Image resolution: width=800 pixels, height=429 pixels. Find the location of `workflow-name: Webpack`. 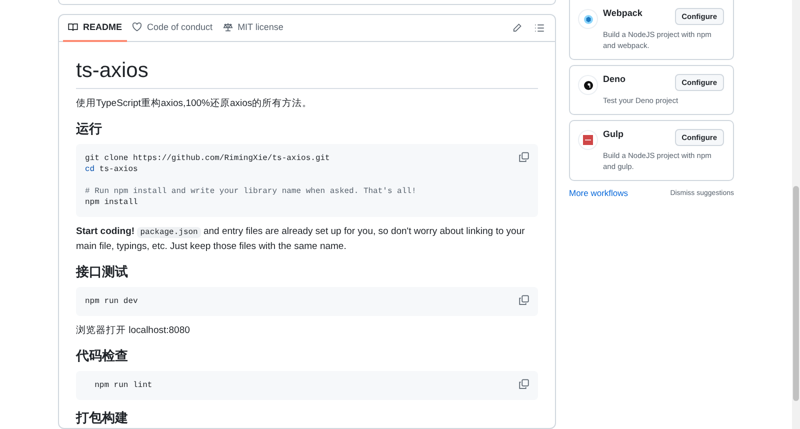

workflow-name: Webpack is located at coordinates (622, 13).